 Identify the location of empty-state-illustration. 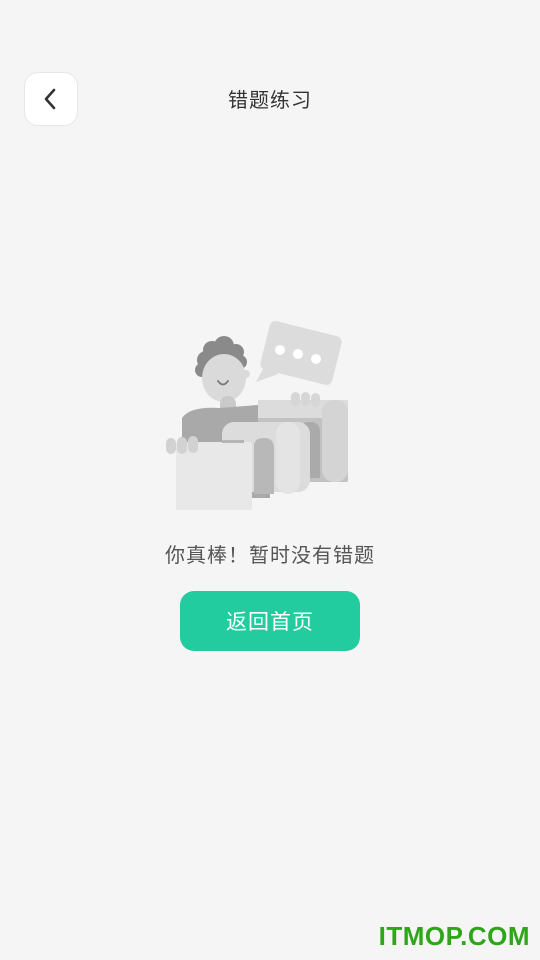
(257, 415).